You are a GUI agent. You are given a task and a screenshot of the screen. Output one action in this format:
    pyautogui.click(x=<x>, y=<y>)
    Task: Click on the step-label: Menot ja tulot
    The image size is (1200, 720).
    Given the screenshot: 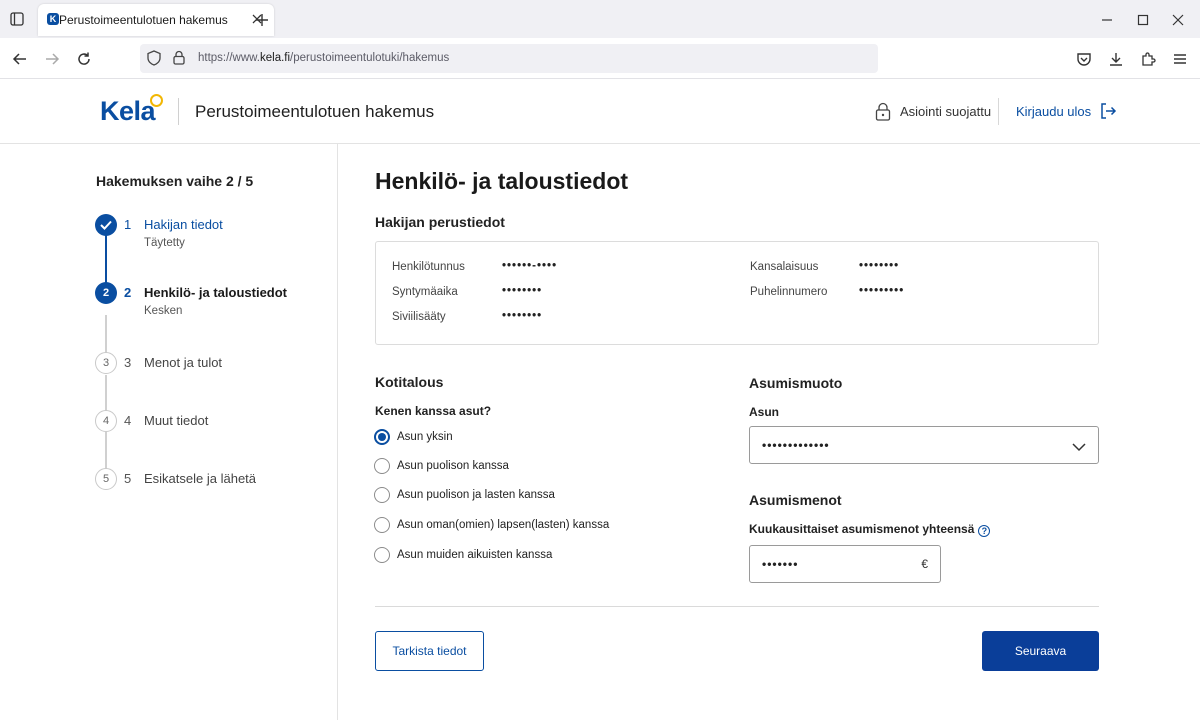 What is the action you would take?
    pyautogui.click(x=183, y=362)
    